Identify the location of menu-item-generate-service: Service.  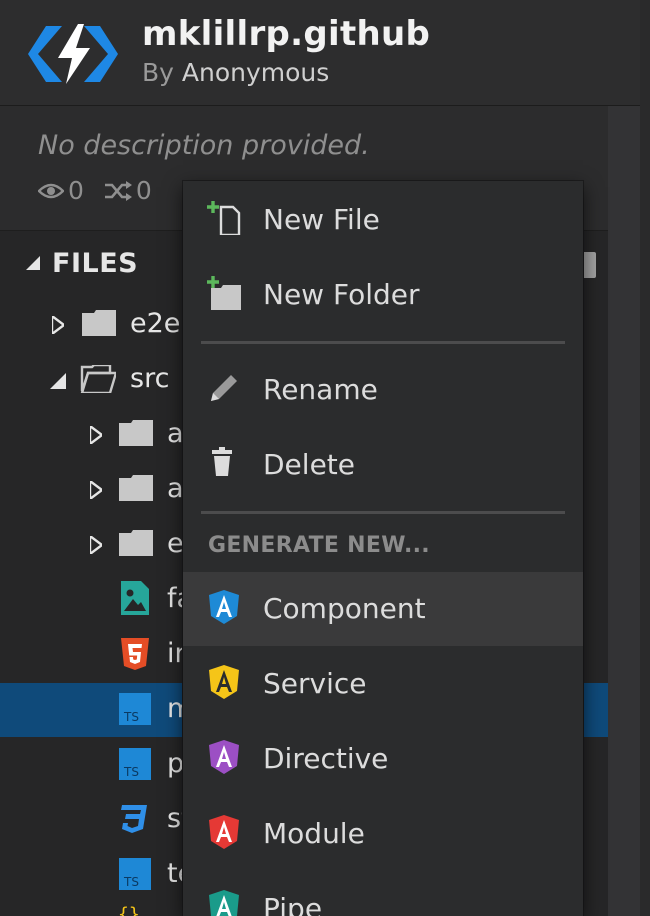
(383, 684).